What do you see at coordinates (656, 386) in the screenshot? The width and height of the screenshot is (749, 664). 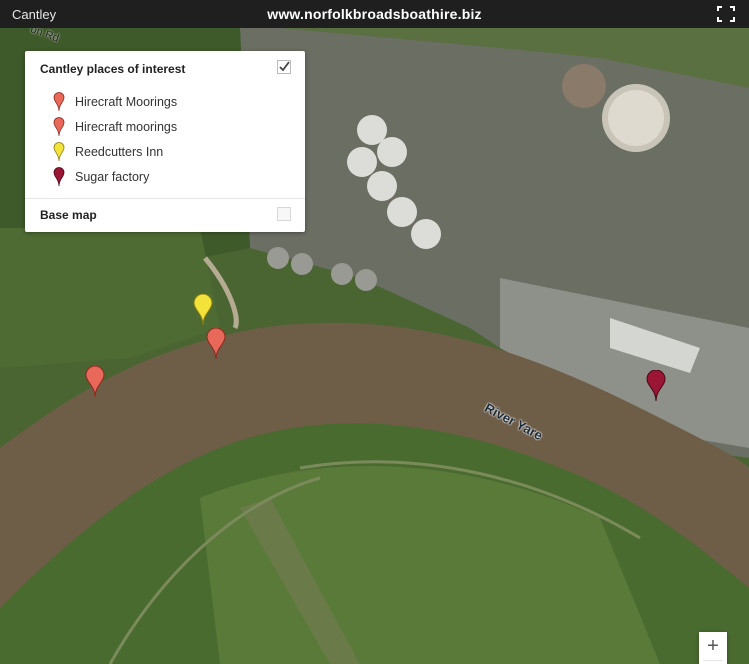 I see `marker-sugar-factory` at bounding box center [656, 386].